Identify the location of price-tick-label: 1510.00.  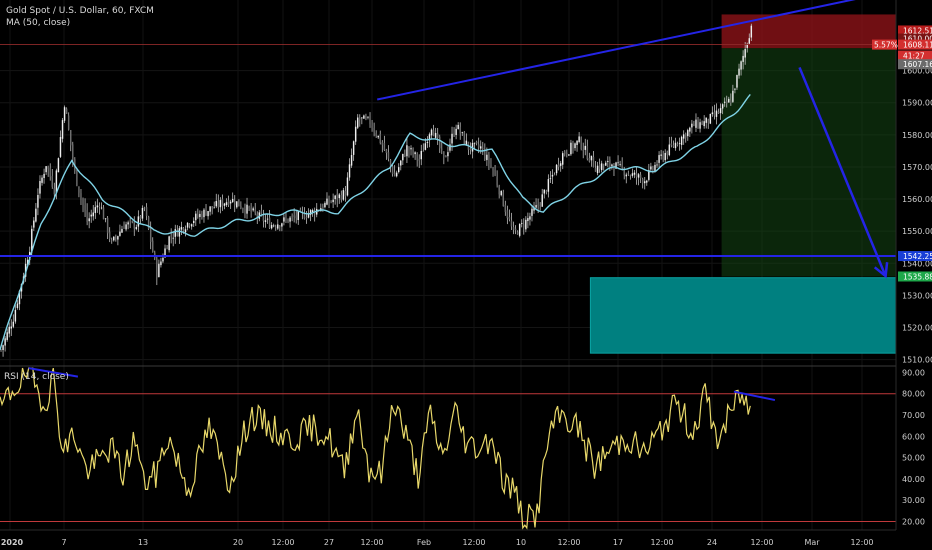
(917, 360).